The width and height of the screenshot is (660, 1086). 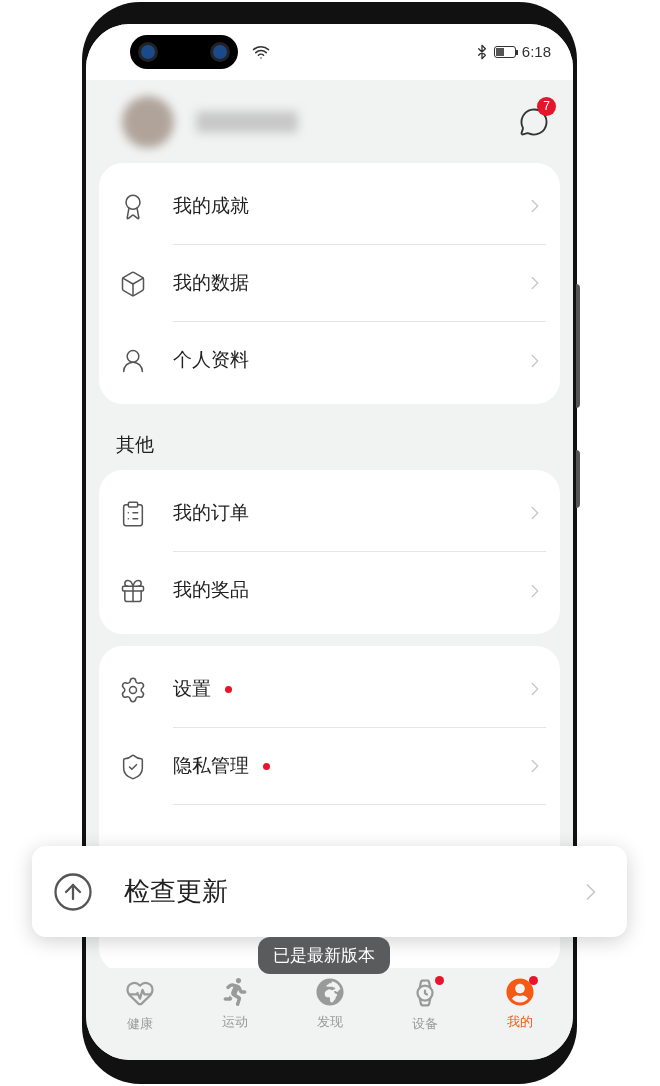 I want to click on globe-icon, so click(x=329, y=992).